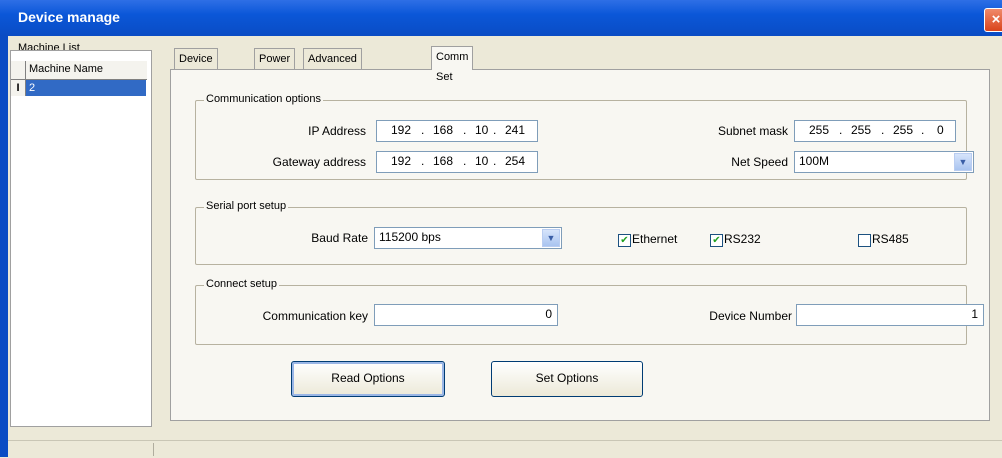  What do you see at coordinates (332, 66) in the screenshot?
I see `tab-advanced-function: Advanced Function` at bounding box center [332, 66].